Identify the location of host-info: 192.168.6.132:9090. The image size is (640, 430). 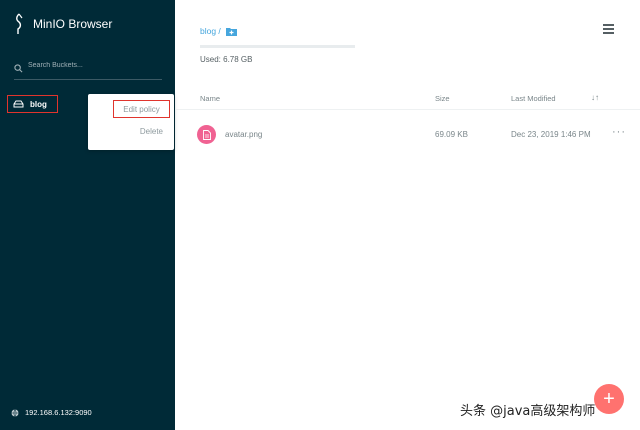
(51, 412).